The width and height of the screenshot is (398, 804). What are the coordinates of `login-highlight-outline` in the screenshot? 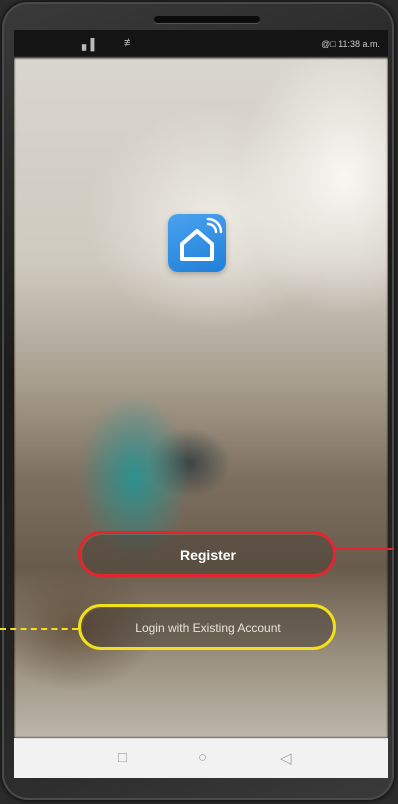 It's located at (207, 627).